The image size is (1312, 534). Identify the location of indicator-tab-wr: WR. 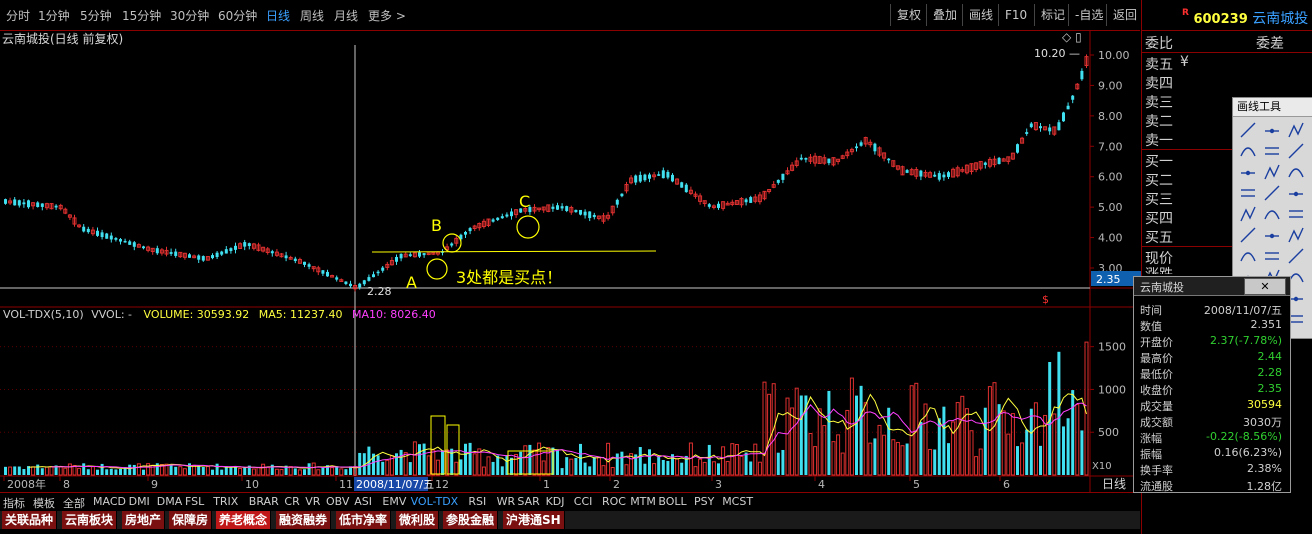
(506, 501).